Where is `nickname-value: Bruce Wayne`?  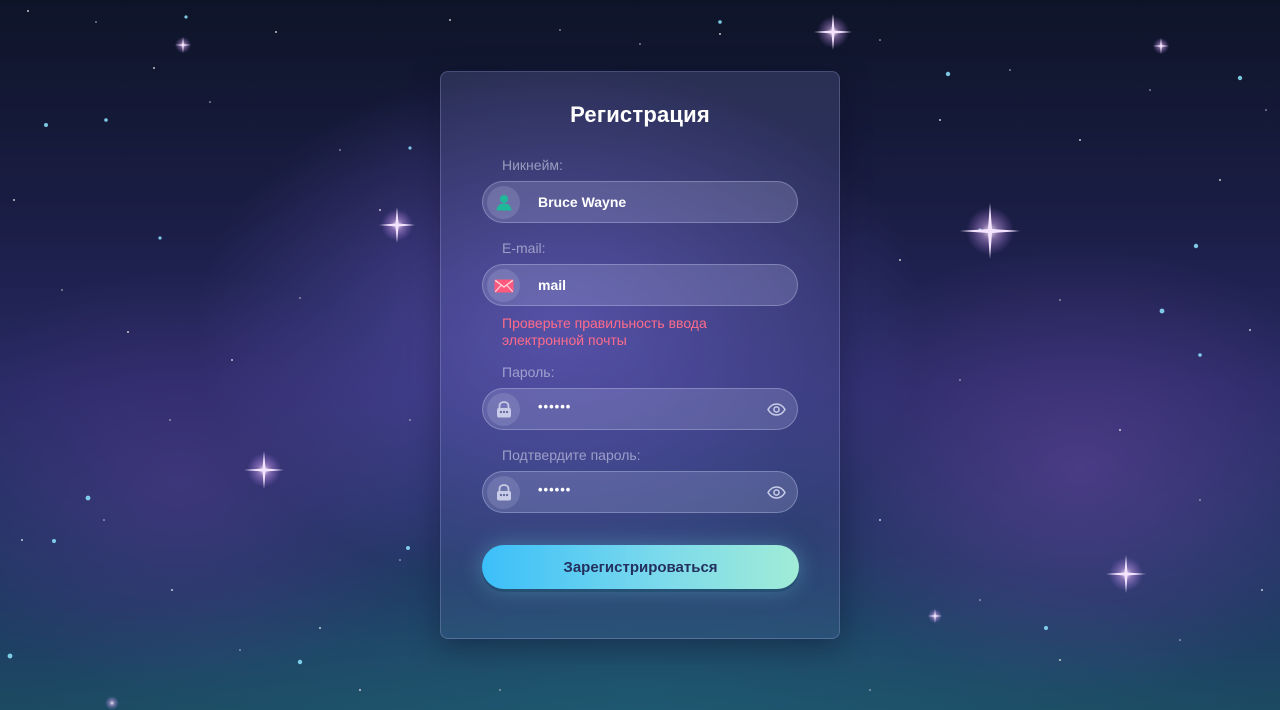
nickname-value: Bruce Wayne is located at coordinates (582, 202).